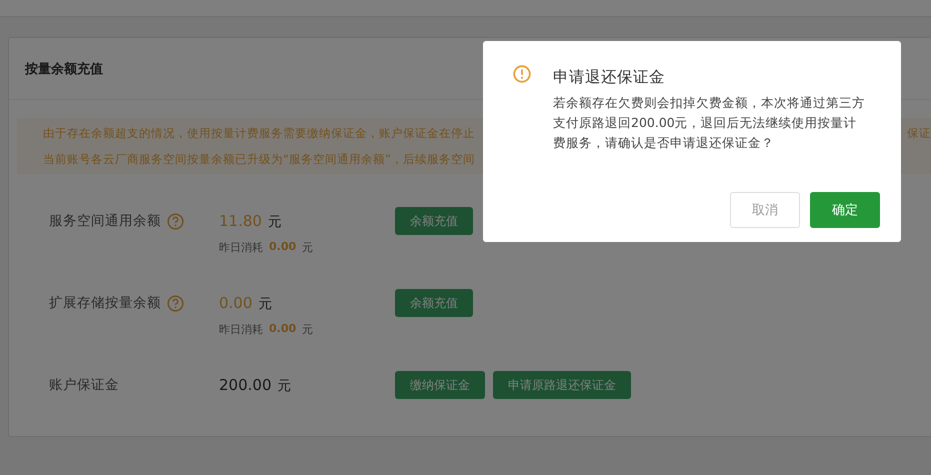  I want to click on warning-icon, so click(522, 74).